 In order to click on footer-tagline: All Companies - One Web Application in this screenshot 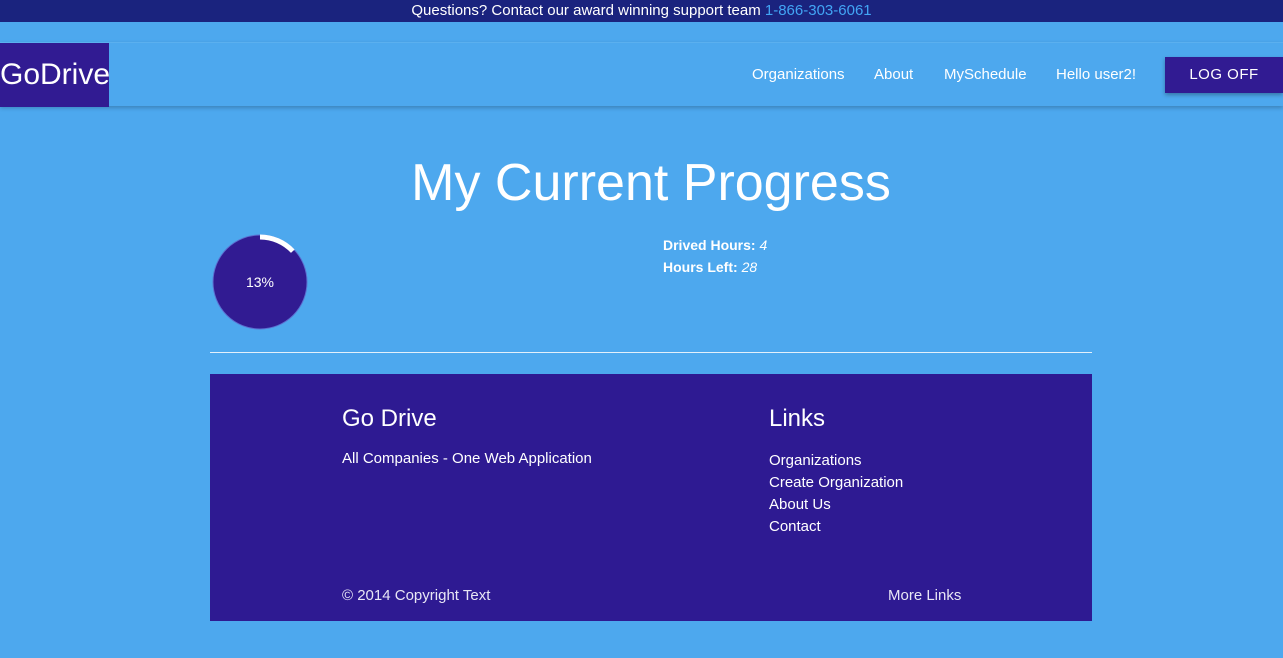, I will do `click(467, 458)`.